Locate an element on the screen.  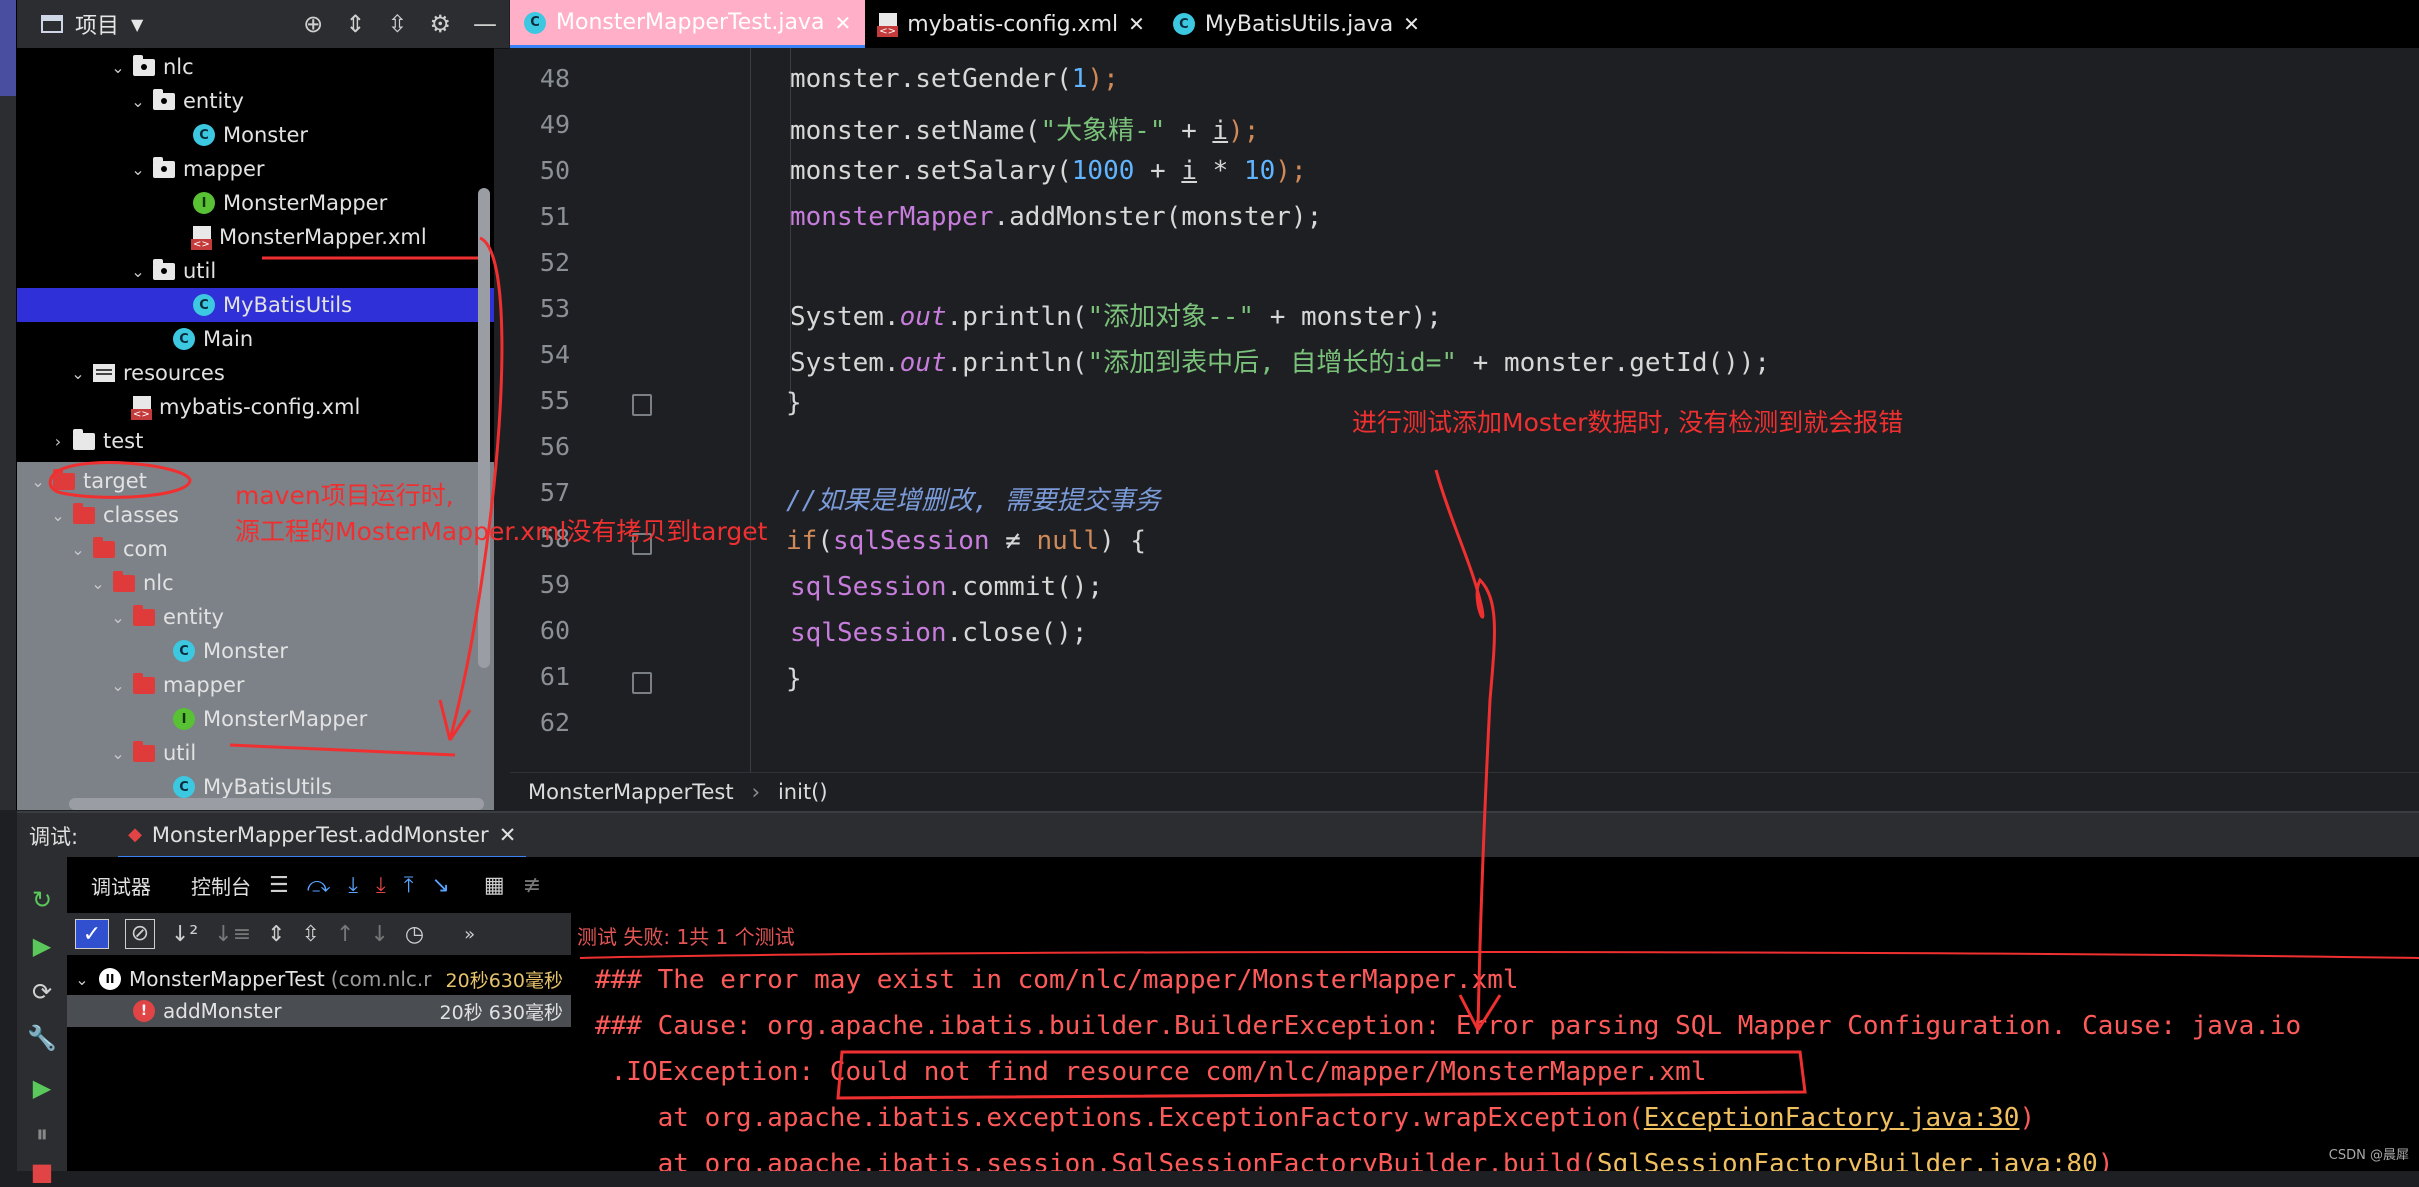
chevron-down-icon: ▼ is located at coordinates (137, 24).